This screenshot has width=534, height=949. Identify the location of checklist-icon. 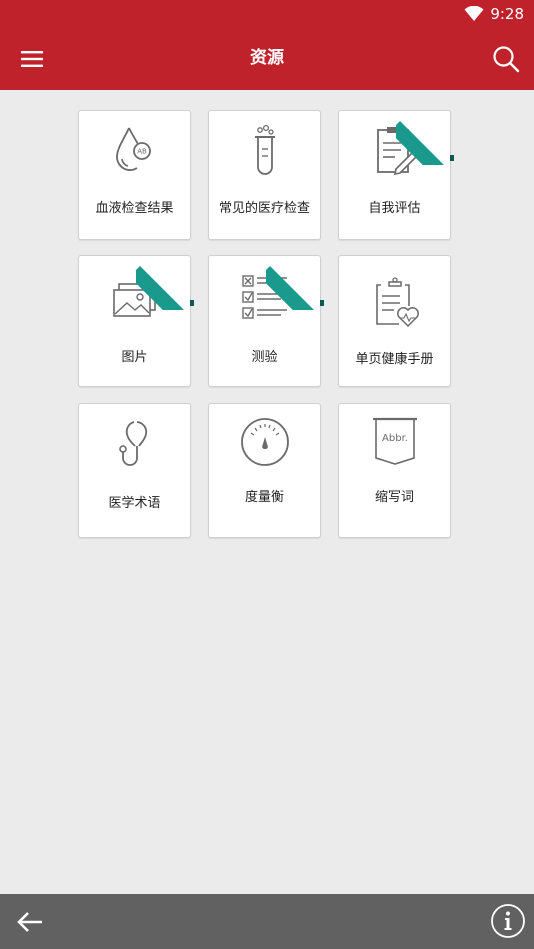
(264, 297).